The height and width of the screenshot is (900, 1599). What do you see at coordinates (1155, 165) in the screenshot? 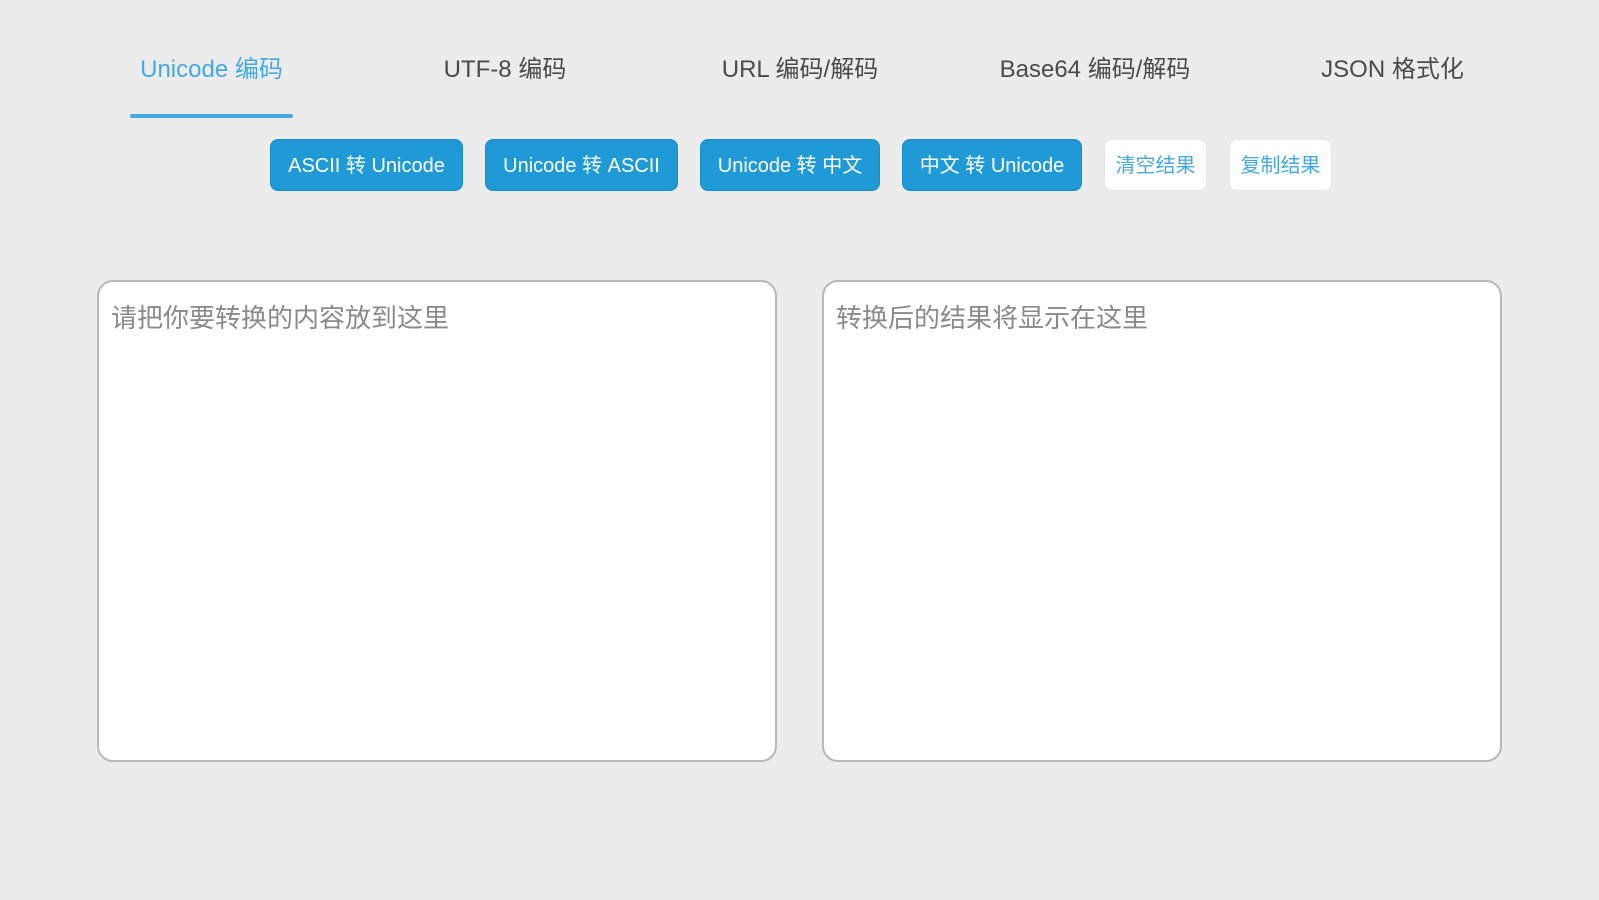
I see `clear-result-button: 清空结果` at bounding box center [1155, 165].